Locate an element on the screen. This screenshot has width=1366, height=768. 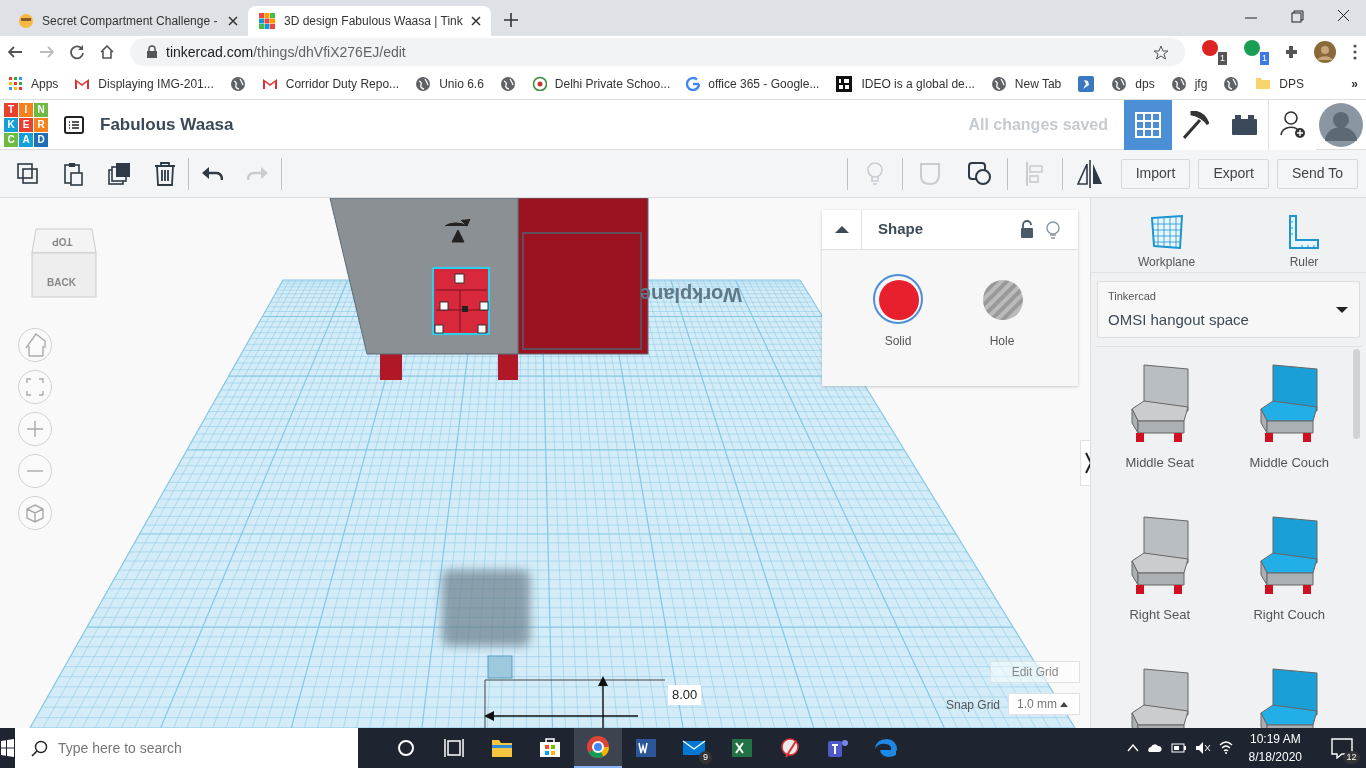
paste-icon is located at coordinates (73, 173).